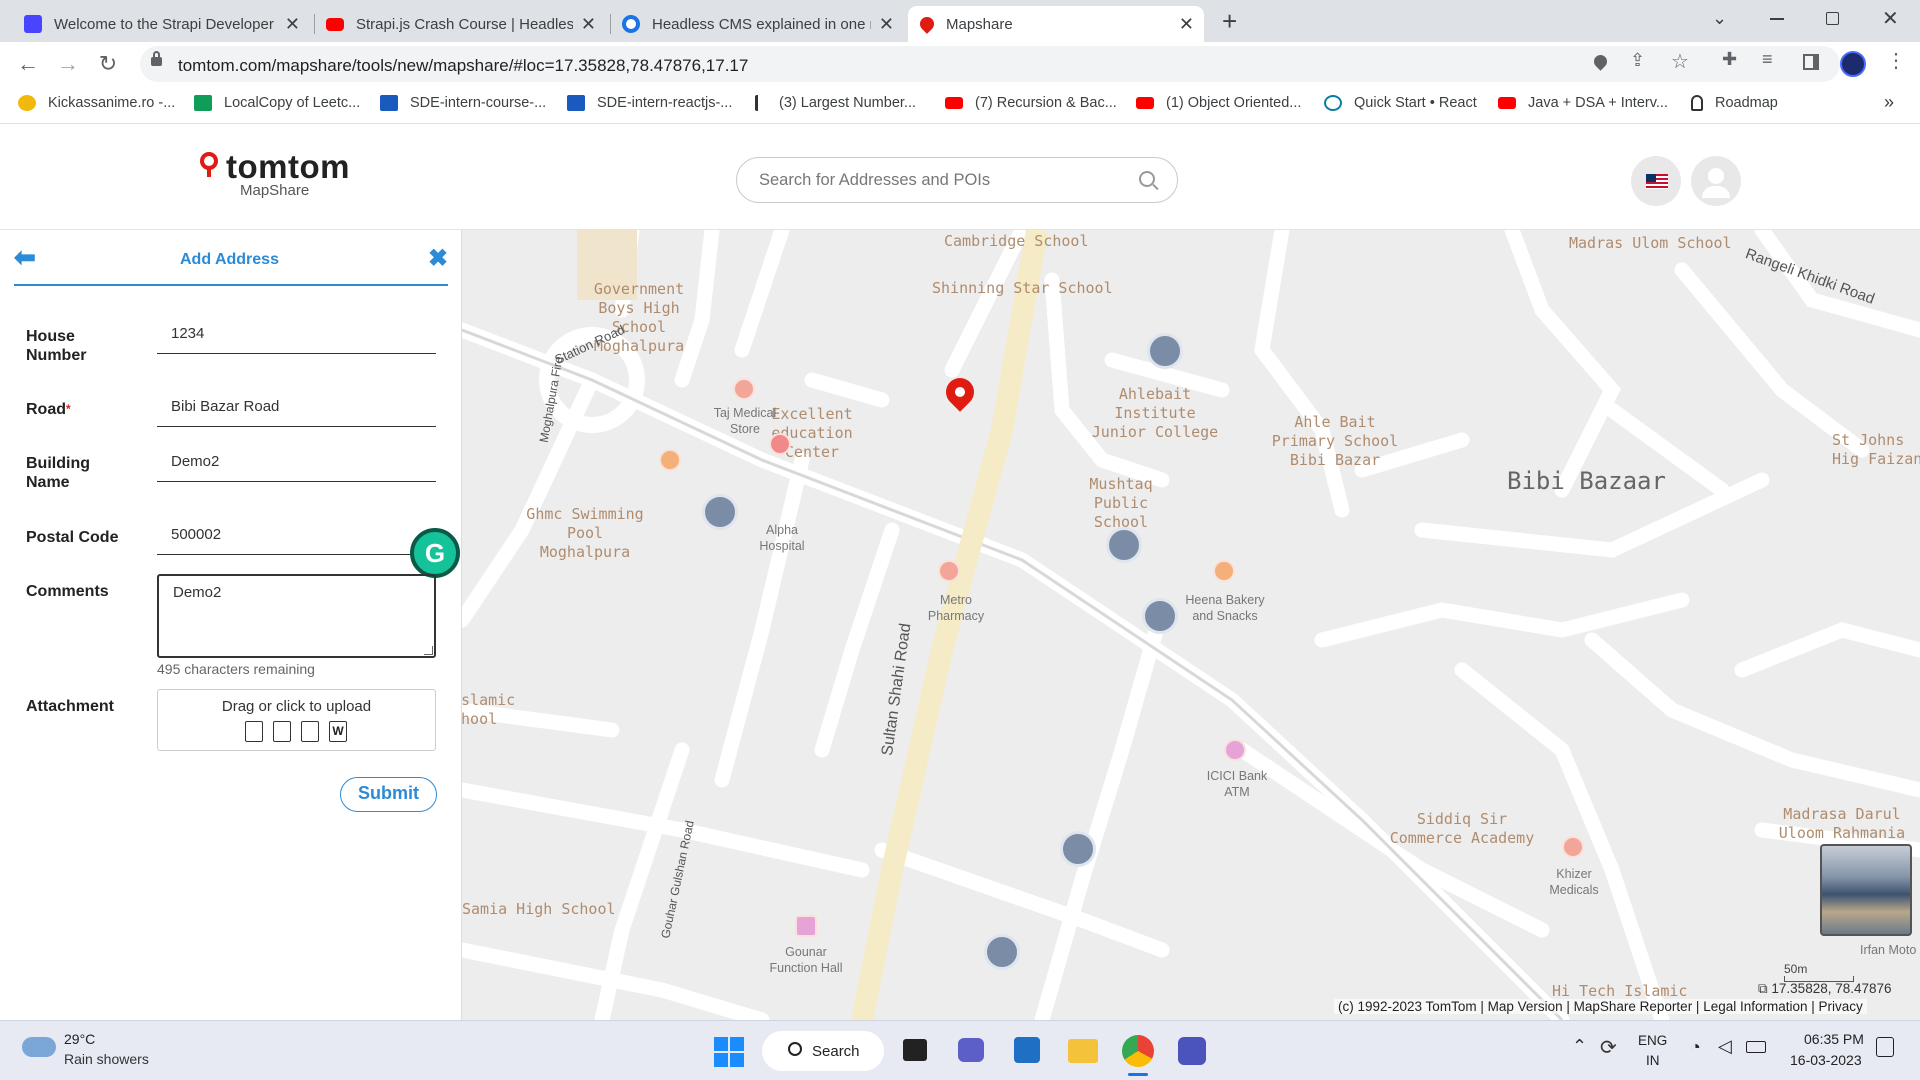  What do you see at coordinates (67, 591) in the screenshot?
I see `comments-label: Comments` at bounding box center [67, 591].